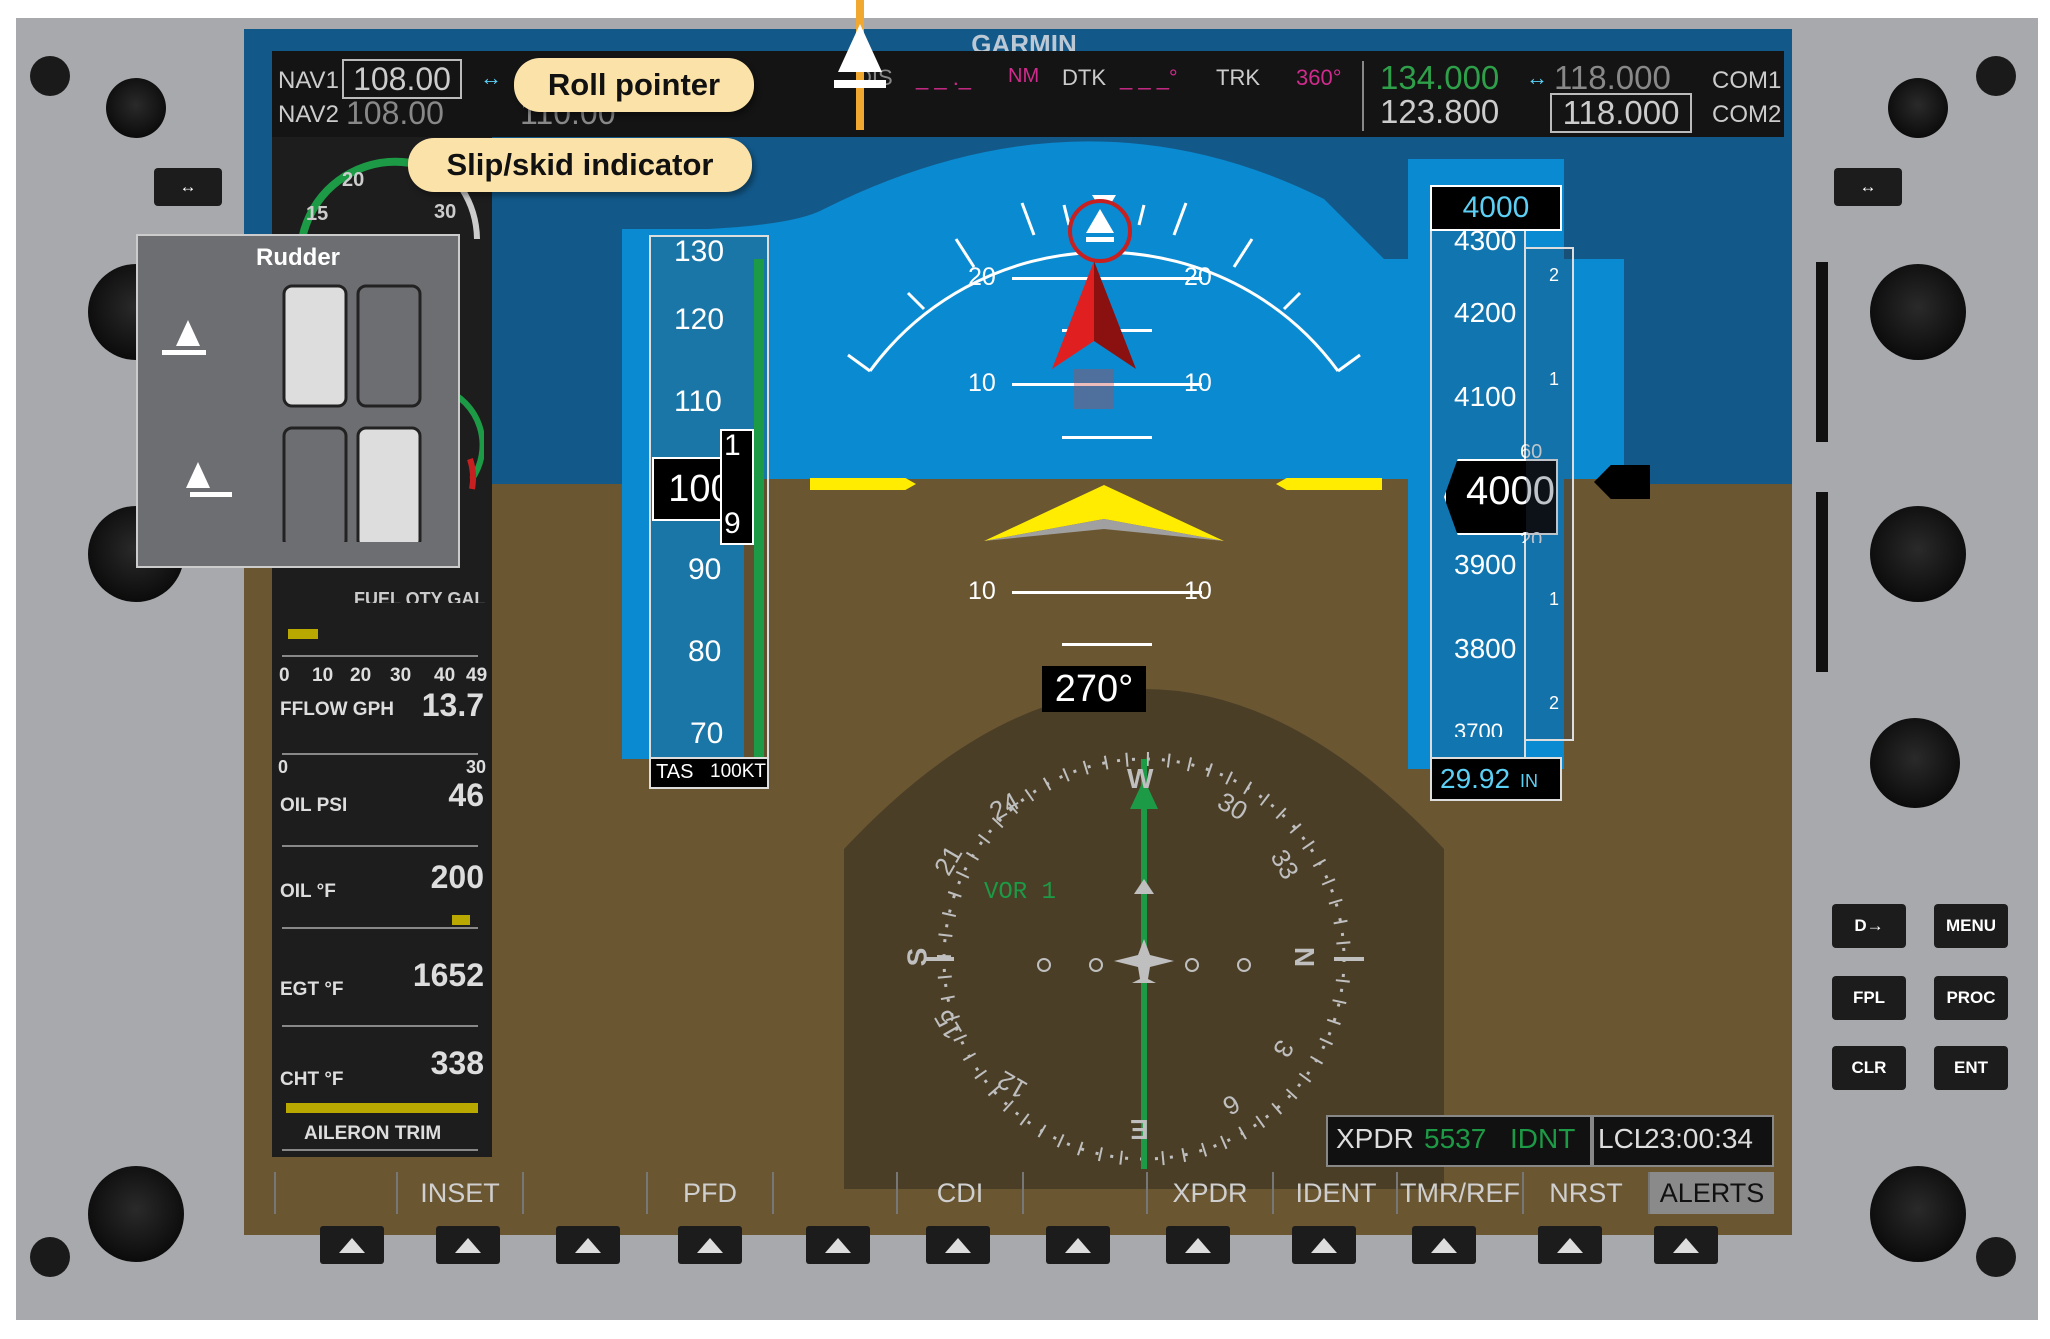 The image size is (2050, 1339). I want to click on menu-button: MENU, so click(1971, 926).